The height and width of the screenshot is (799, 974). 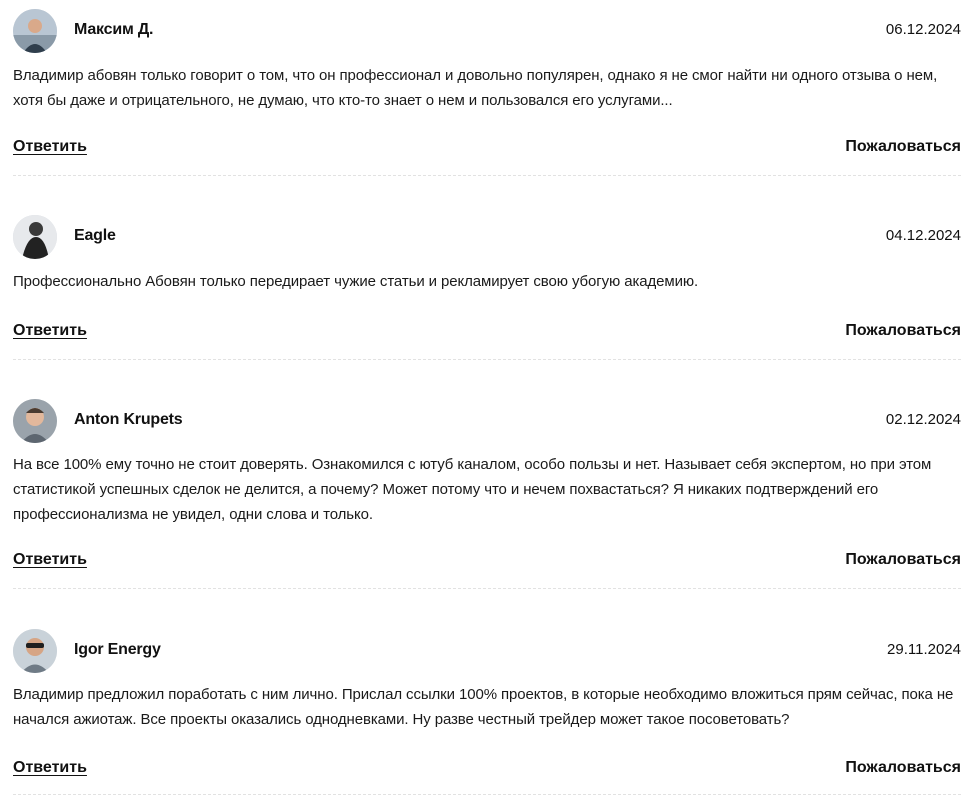 What do you see at coordinates (487, 31) in the screenshot?
I see `comment-header: Максим Д. 06.12.2024` at bounding box center [487, 31].